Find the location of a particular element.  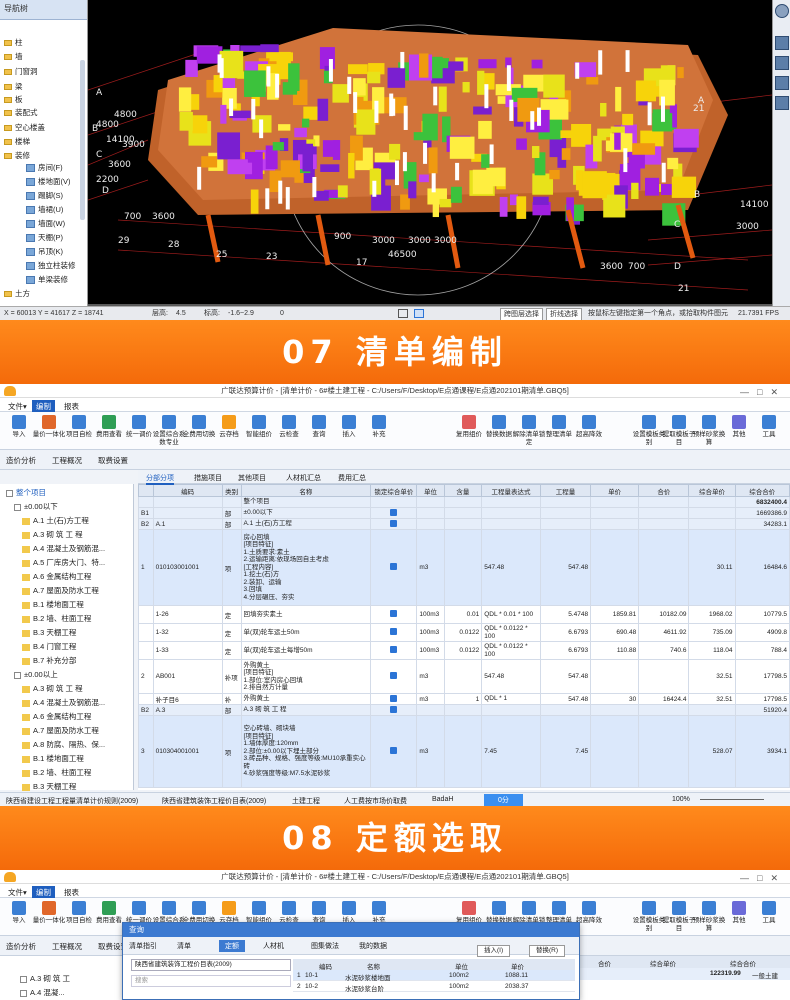

col-header: 名称 is located at coordinates (306, 490).